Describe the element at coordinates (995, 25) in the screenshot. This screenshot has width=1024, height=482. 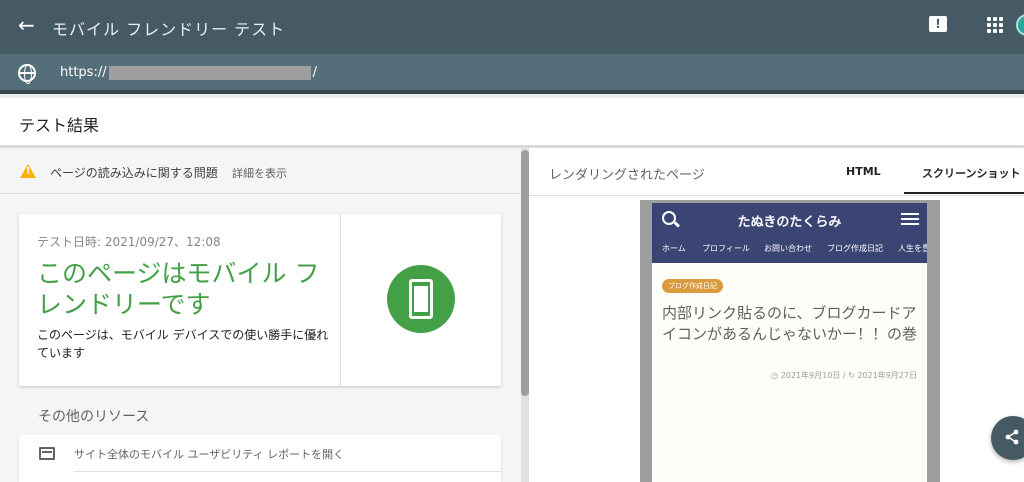
I see `apps-grid-icon` at that location.